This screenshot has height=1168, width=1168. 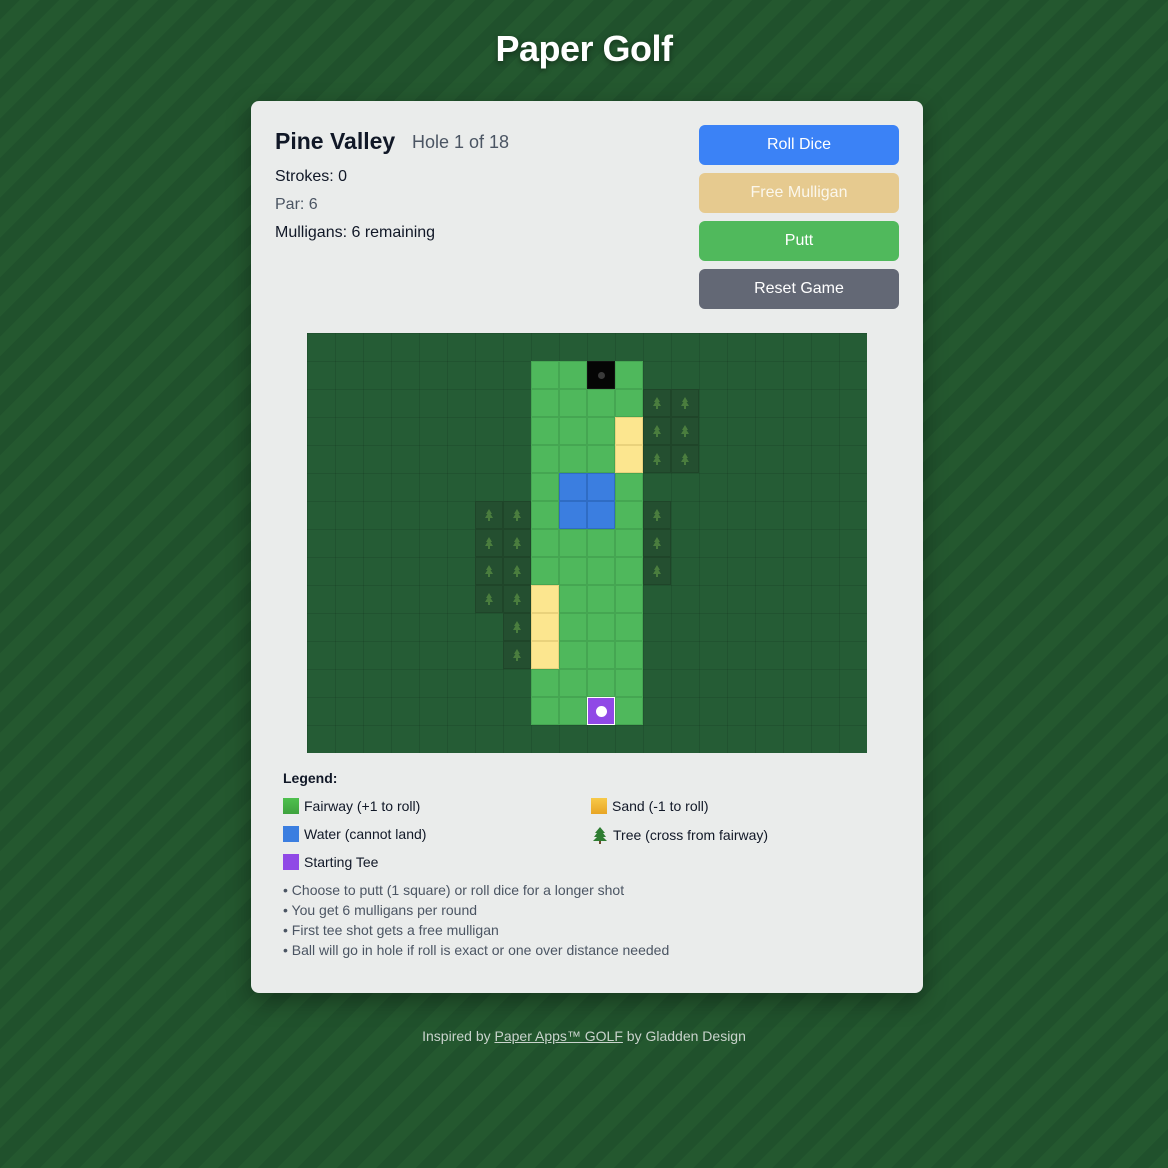 I want to click on legend-fairway-label: Fairway (+1 to roll), so click(x=362, y=806).